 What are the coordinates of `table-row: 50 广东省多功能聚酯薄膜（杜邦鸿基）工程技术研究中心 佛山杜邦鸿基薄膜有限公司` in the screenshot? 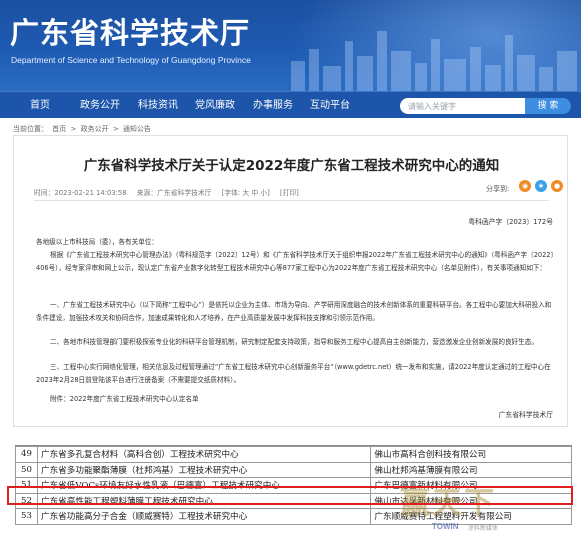 It's located at (293, 469).